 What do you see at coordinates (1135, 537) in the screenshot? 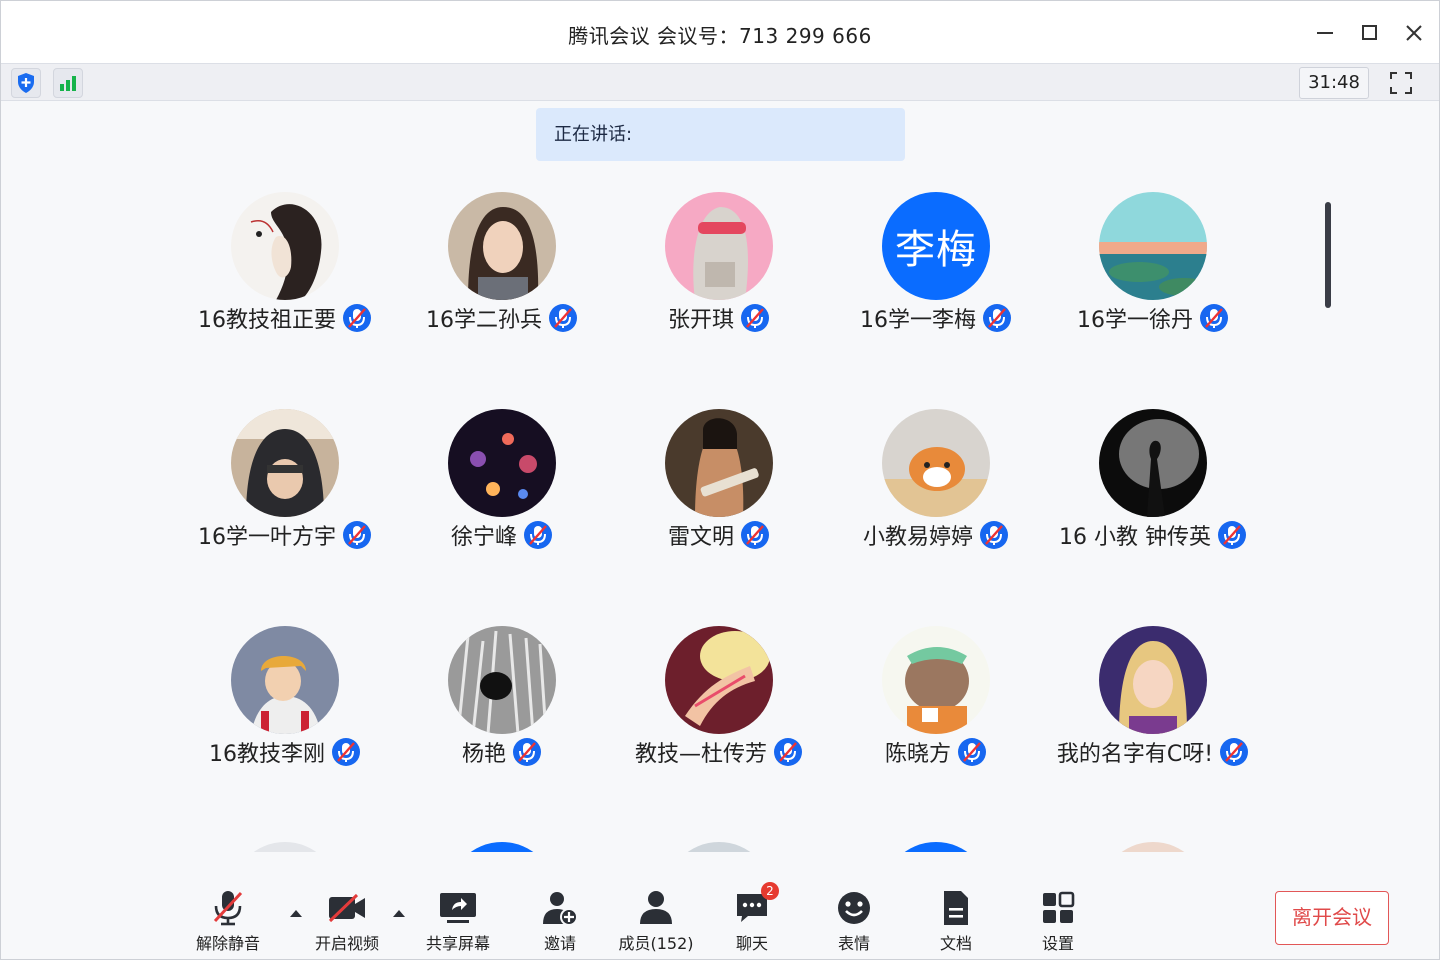
I see `participant-name: 16 小教 钟传英` at bounding box center [1135, 537].